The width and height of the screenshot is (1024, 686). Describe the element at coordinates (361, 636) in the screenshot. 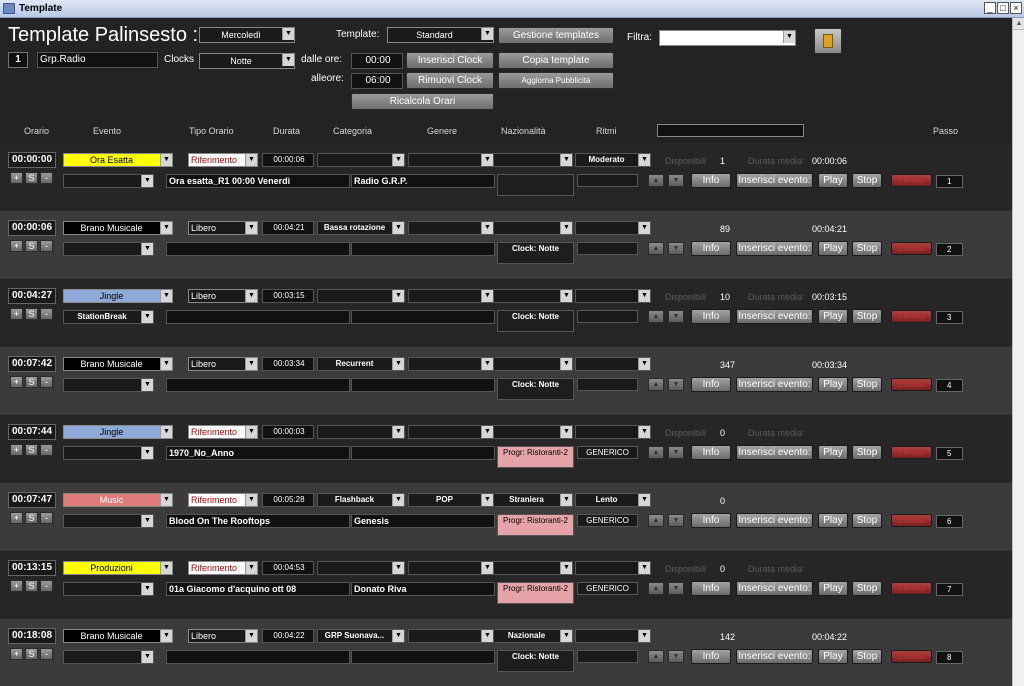

I see `categoria-select: GRP Suonava... ▼` at that location.